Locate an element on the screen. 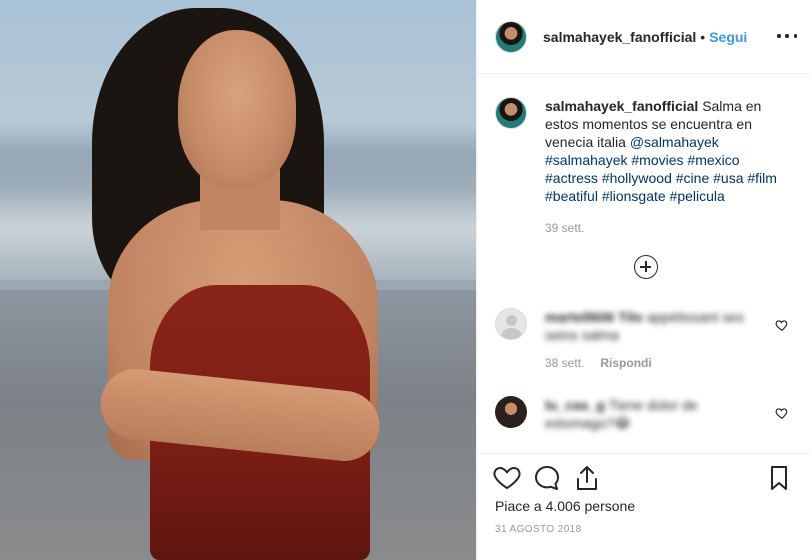 This screenshot has width=810, height=560. comment-item: lu_cas_g Tiene dolor de estomago?😂 is located at coordinates (645, 414).